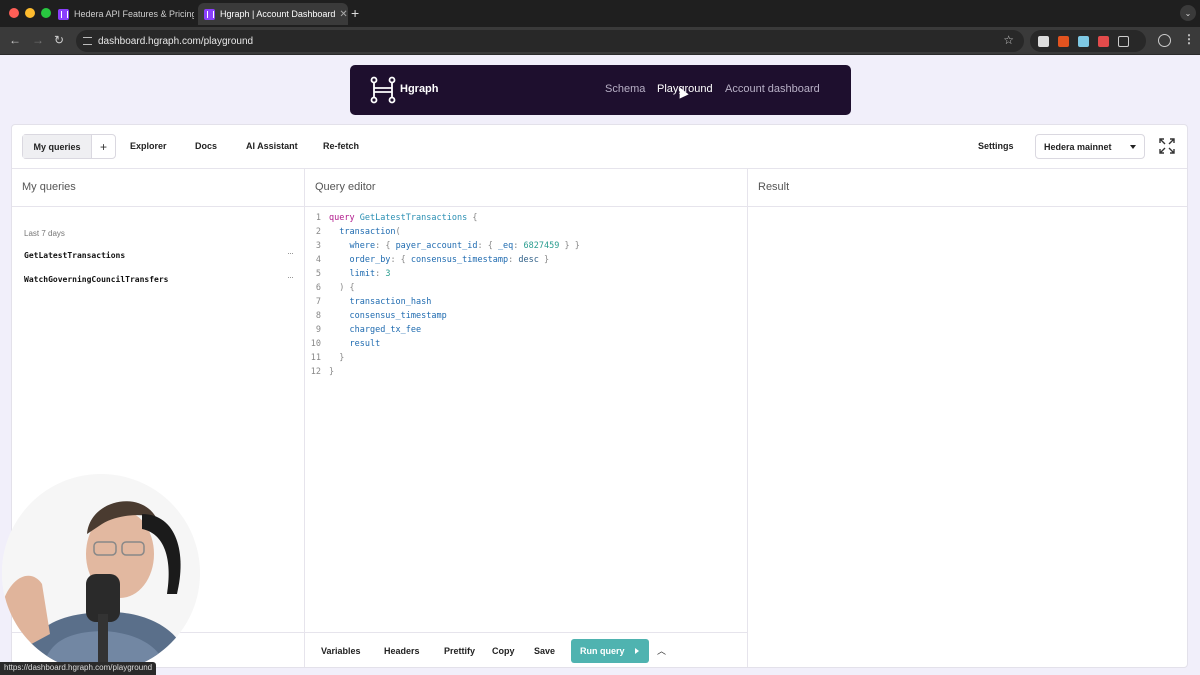 This screenshot has height=675, width=1200. What do you see at coordinates (315, 358) in the screenshot?
I see `line-number: 11` at bounding box center [315, 358].